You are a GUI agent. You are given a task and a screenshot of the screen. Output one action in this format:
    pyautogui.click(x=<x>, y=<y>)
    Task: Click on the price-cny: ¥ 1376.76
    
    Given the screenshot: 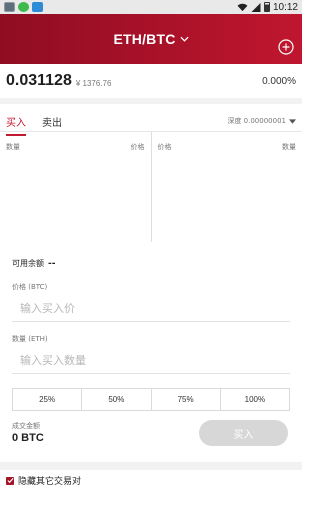 What is the action you would take?
    pyautogui.click(x=93, y=83)
    